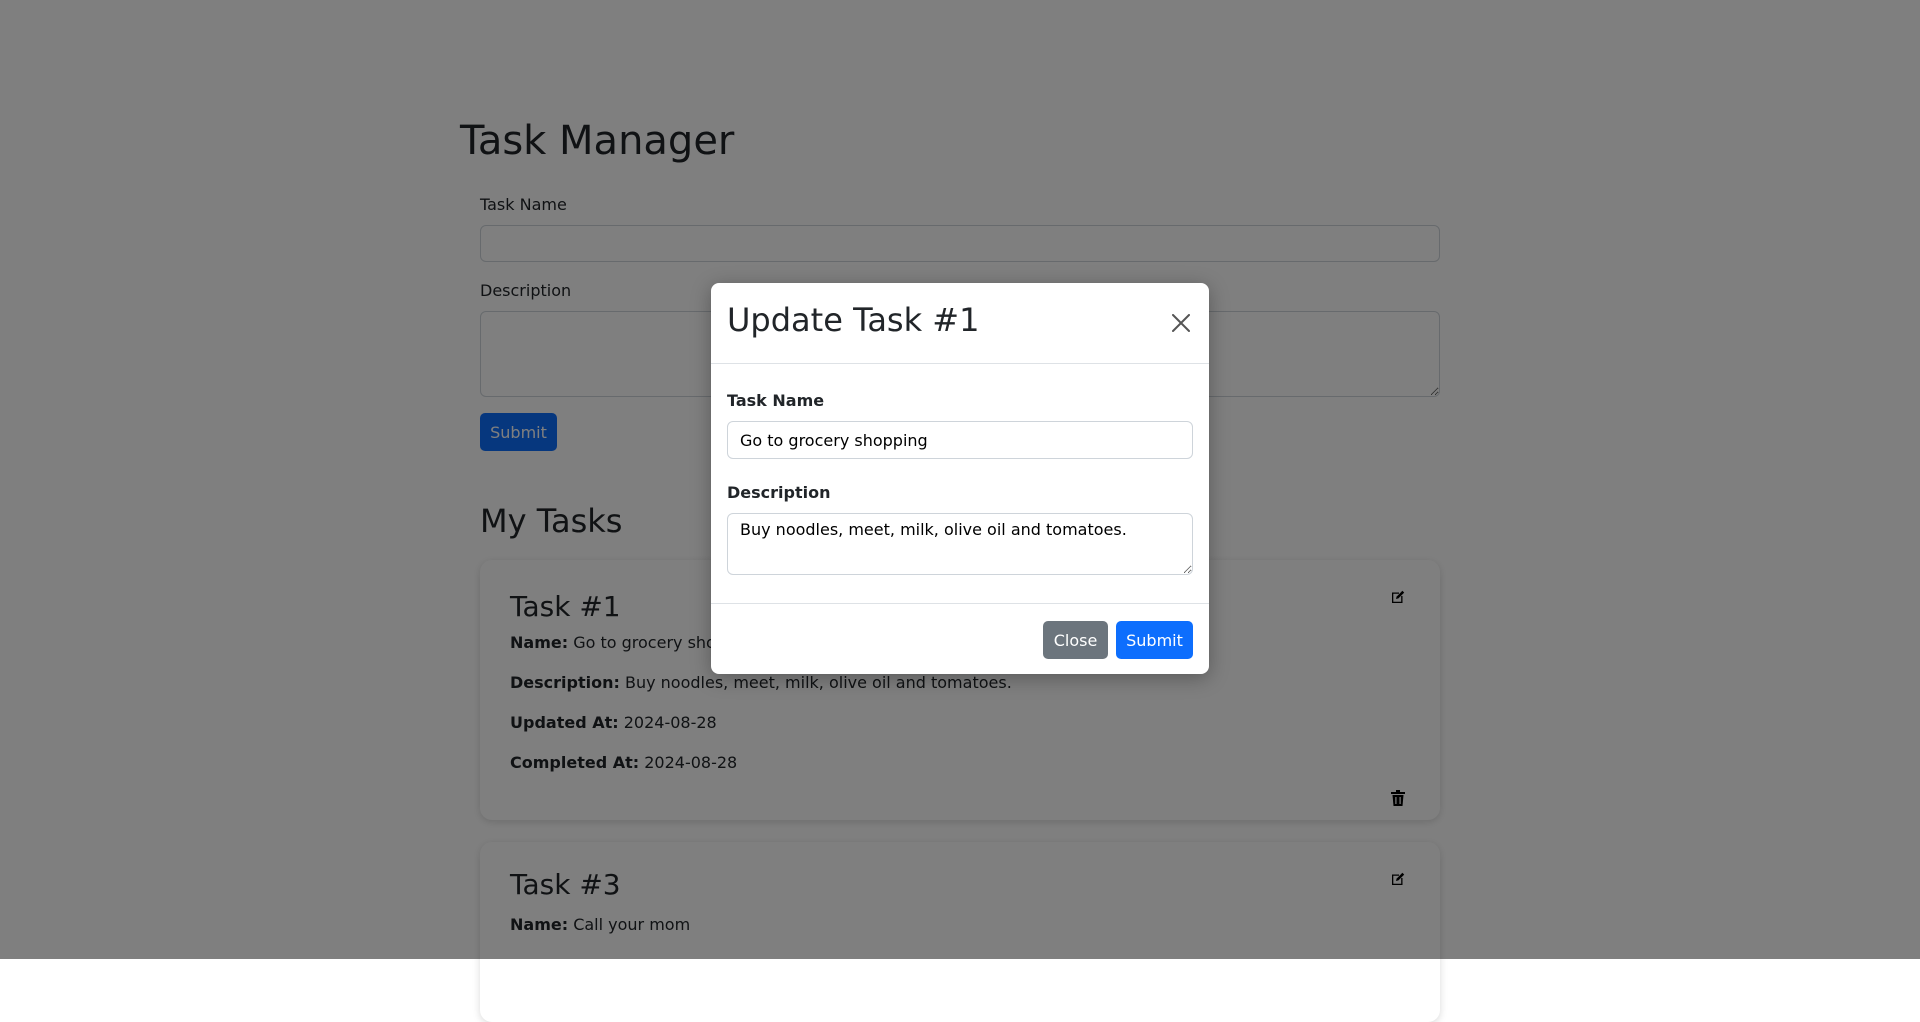  What do you see at coordinates (960, 440) in the screenshot?
I see `modal-task-name-input` at bounding box center [960, 440].